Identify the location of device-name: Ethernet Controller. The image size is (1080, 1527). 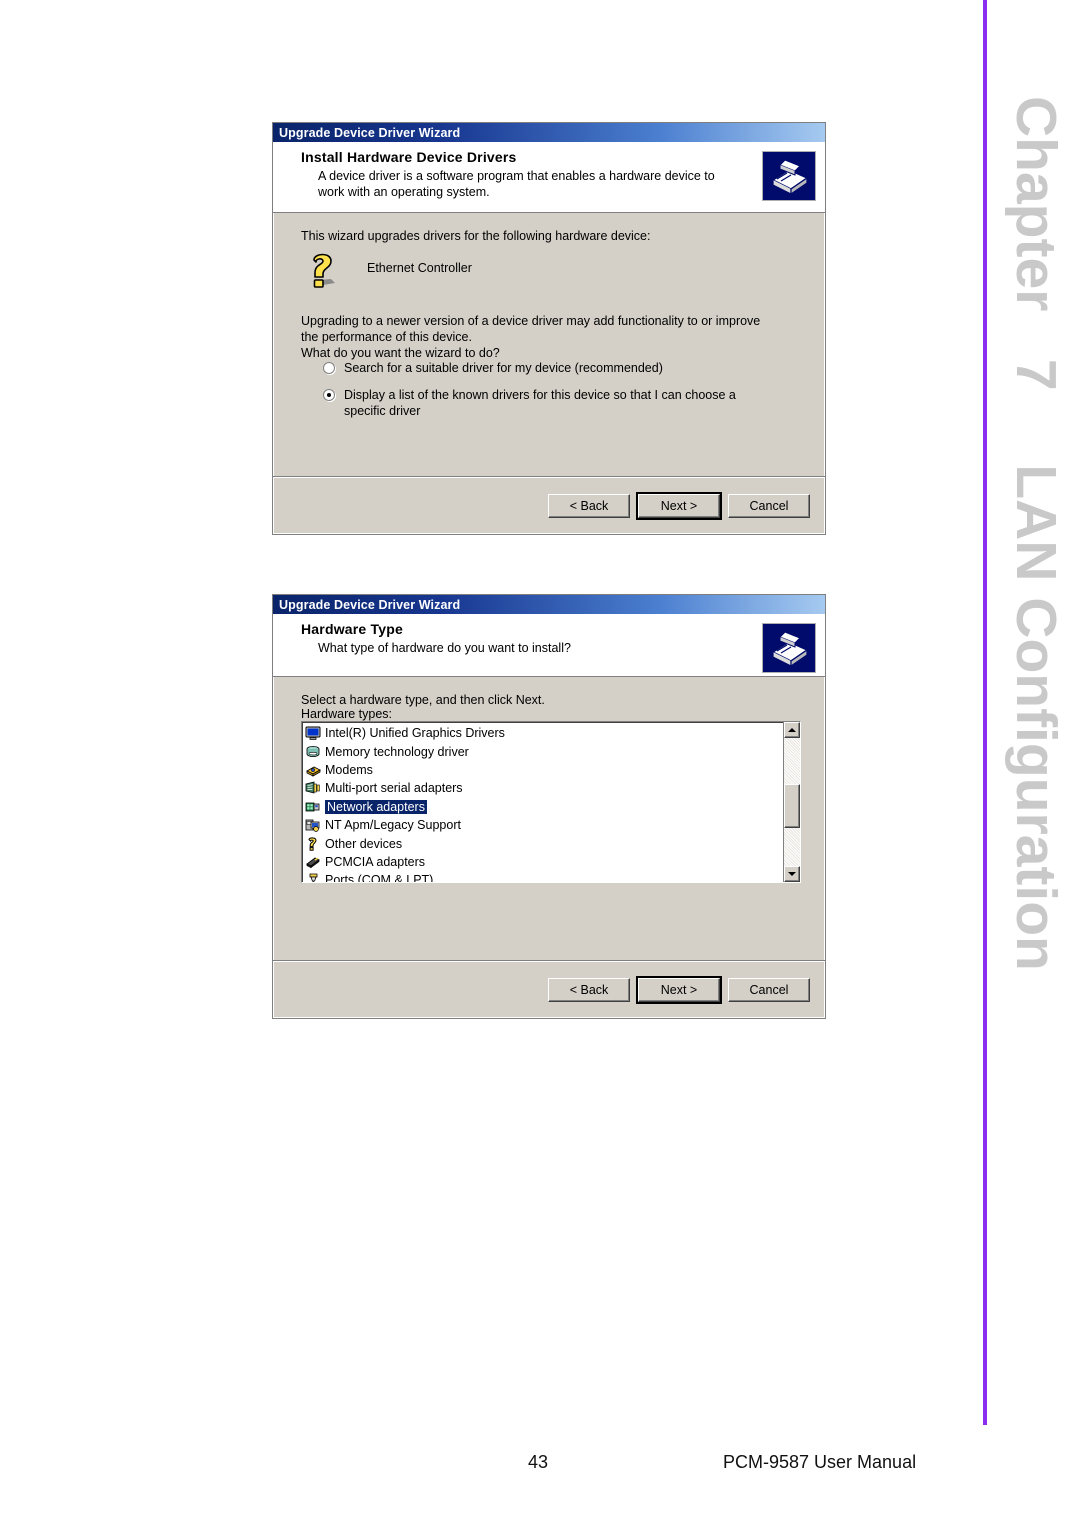
(419, 268).